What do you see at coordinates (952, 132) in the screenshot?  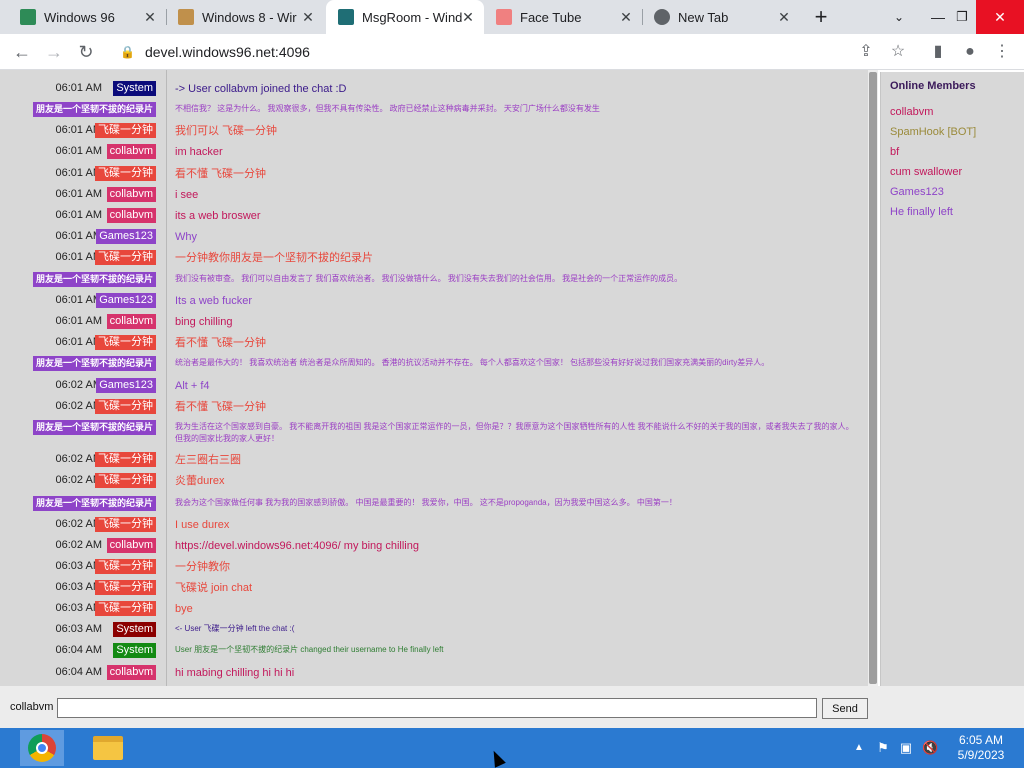 I see `online-member: SpamHook [BOT]` at bounding box center [952, 132].